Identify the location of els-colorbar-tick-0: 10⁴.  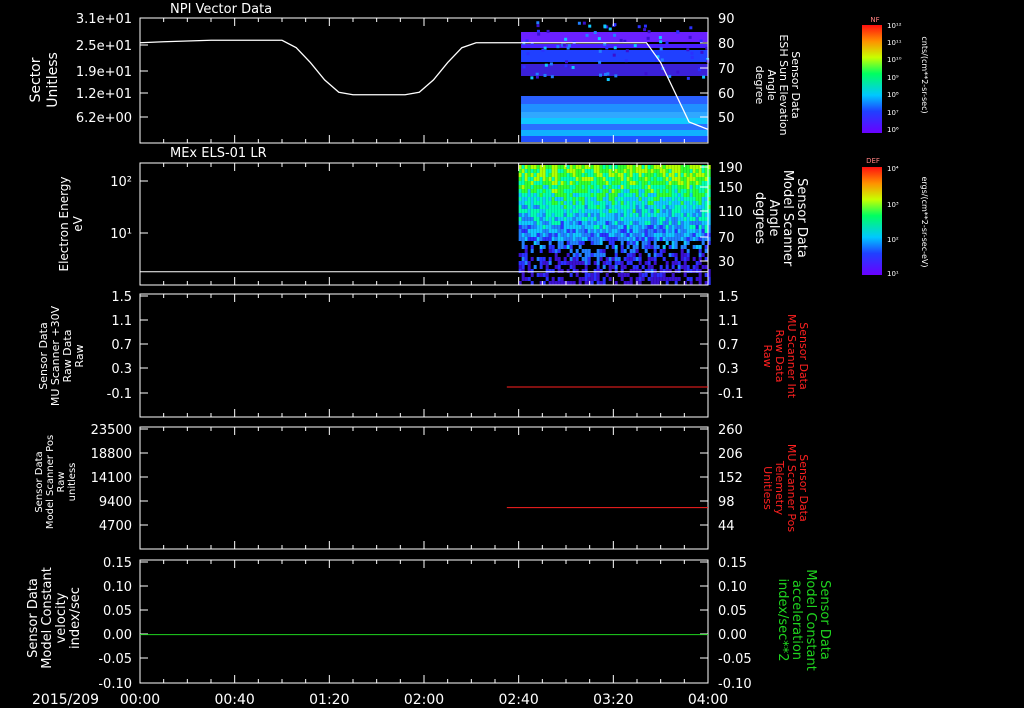
(893, 169).